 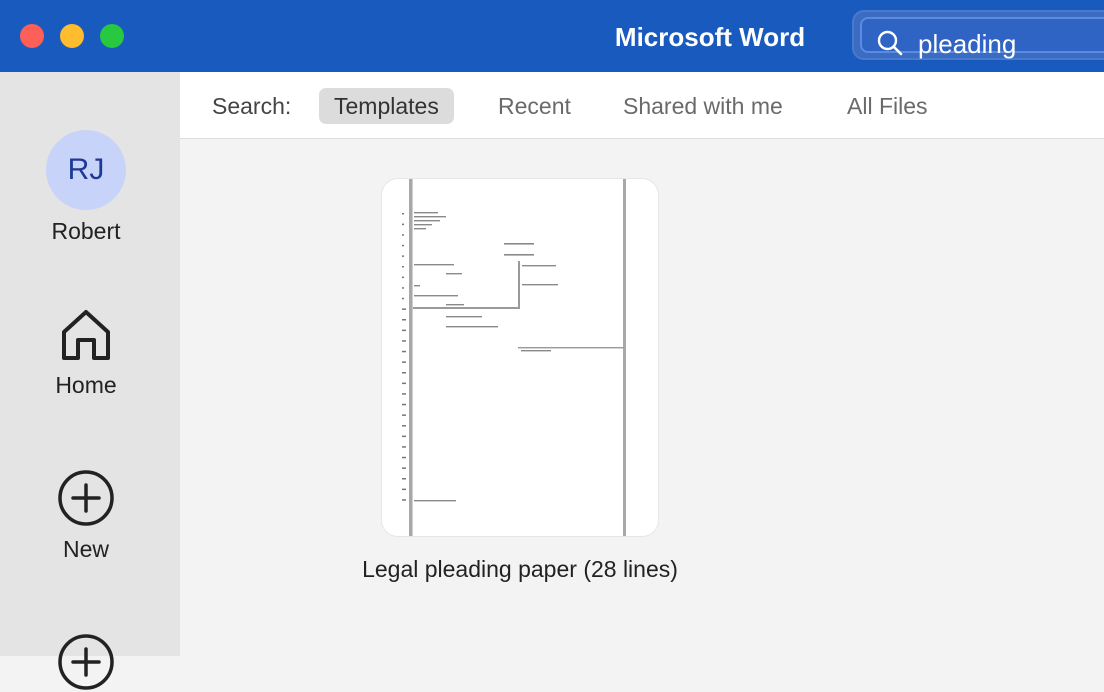 I want to click on sidebar: RJ Robert Home New, so click(x=90, y=381).